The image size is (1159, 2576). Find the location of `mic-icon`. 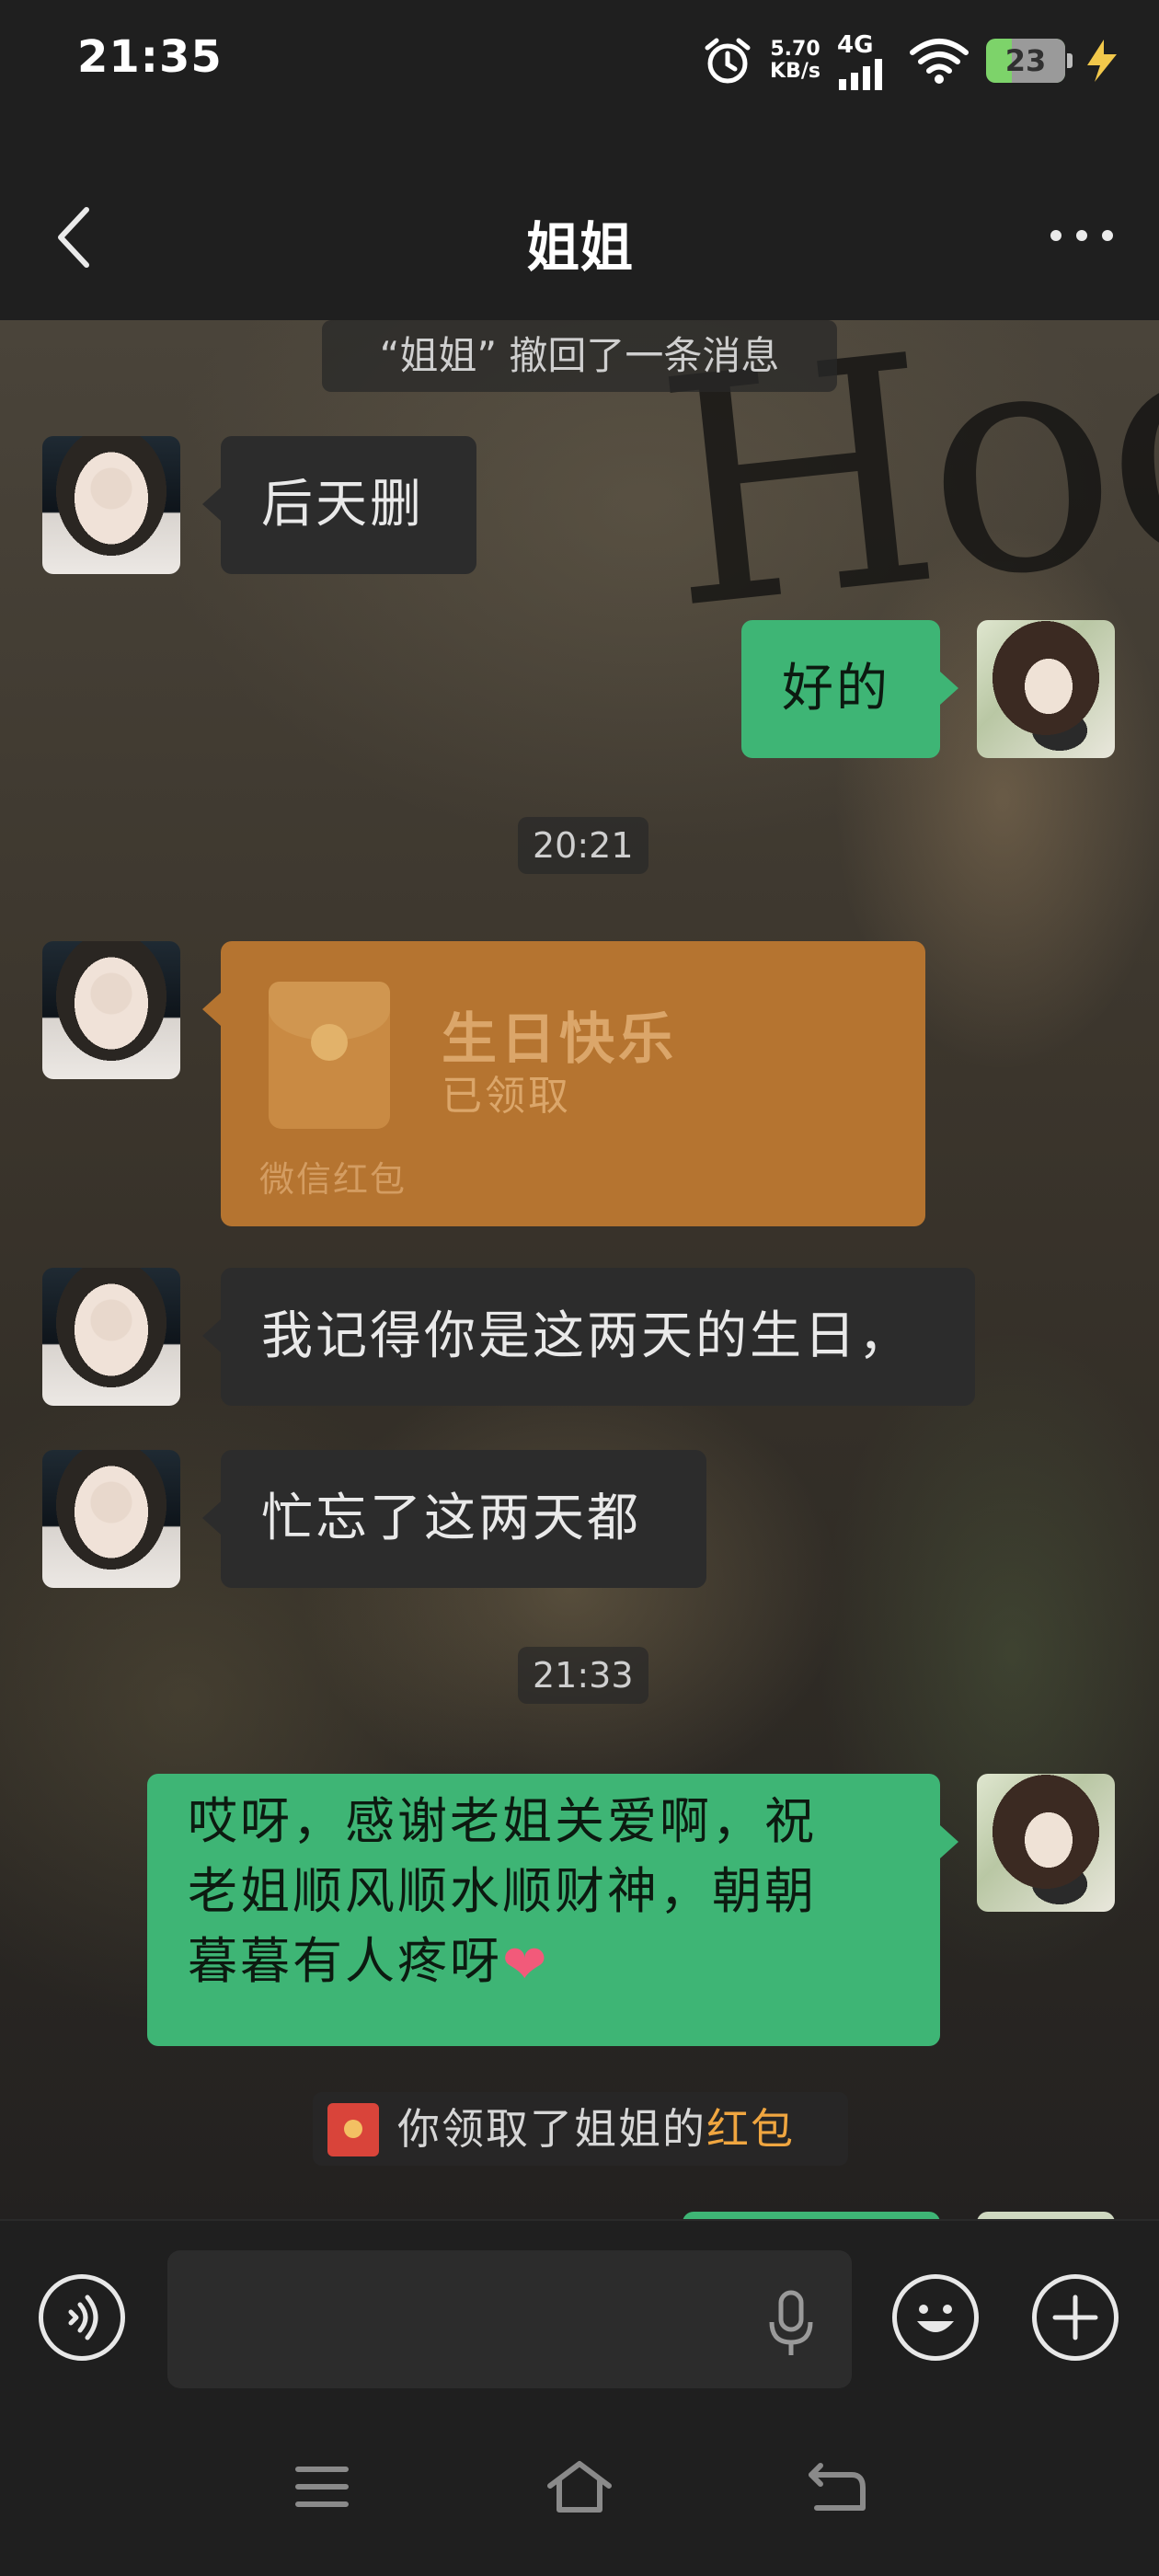

mic-icon is located at coordinates (791, 2324).